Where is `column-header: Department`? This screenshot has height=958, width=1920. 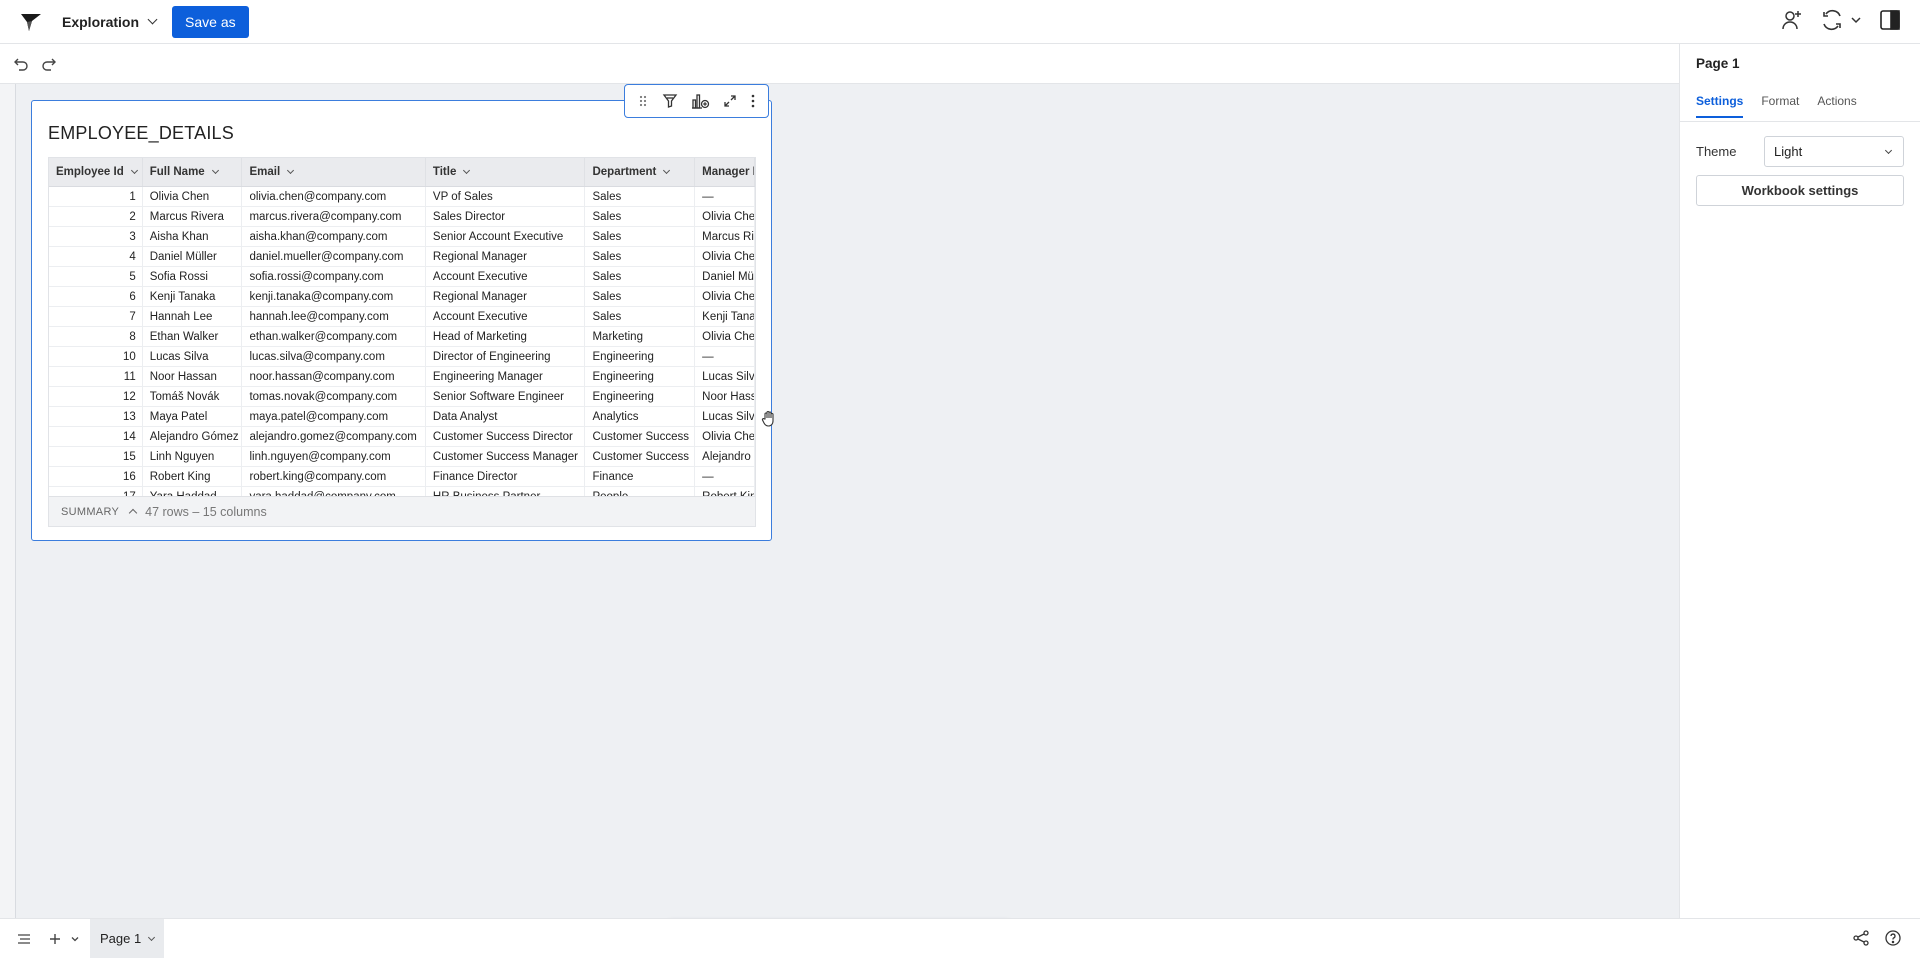
column-header: Department is located at coordinates (640, 172).